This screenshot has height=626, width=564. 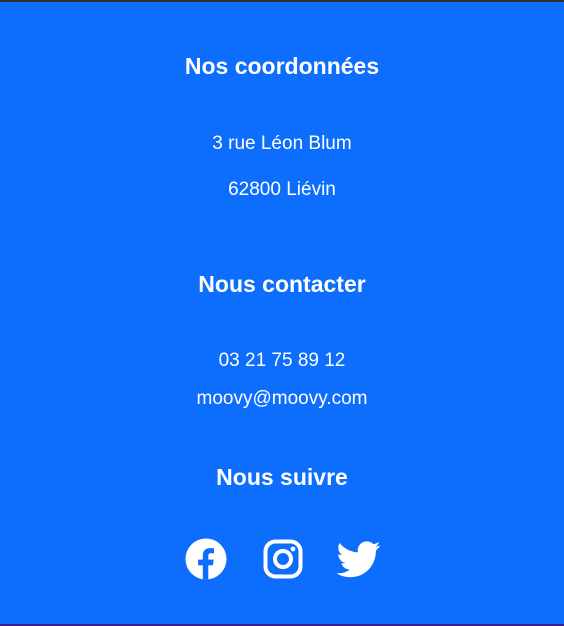 I want to click on coordinates-heading: Nos coordonnées, so click(x=282, y=66).